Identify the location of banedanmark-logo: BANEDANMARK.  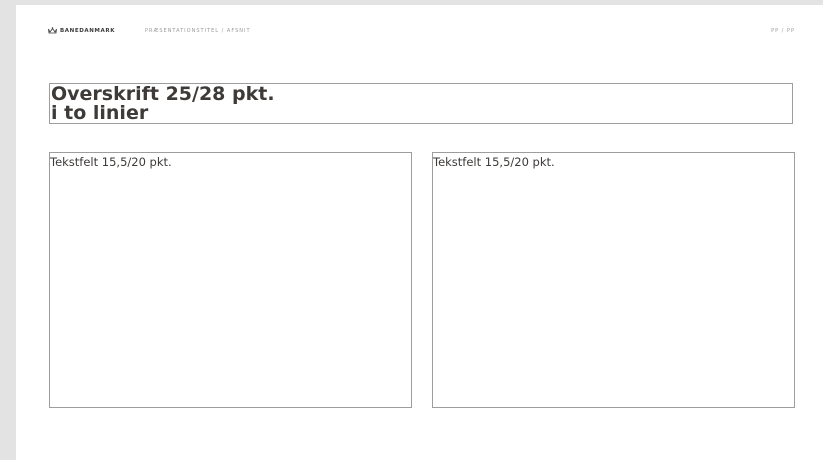
(81, 30).